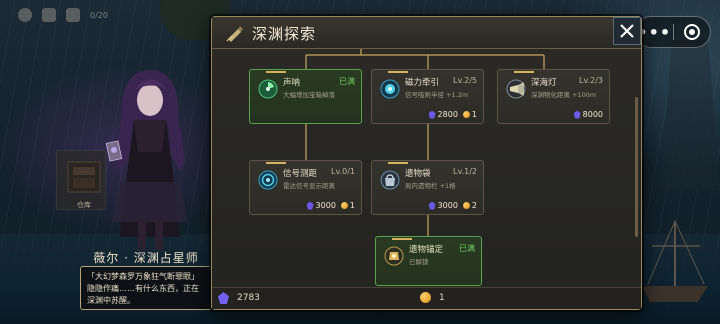 This screenshot has width=720, height=324. What do you see at coordinates (84, 205) in the screenshot?
I see `storage-label: 仓库` at bounding box center [84, 205].